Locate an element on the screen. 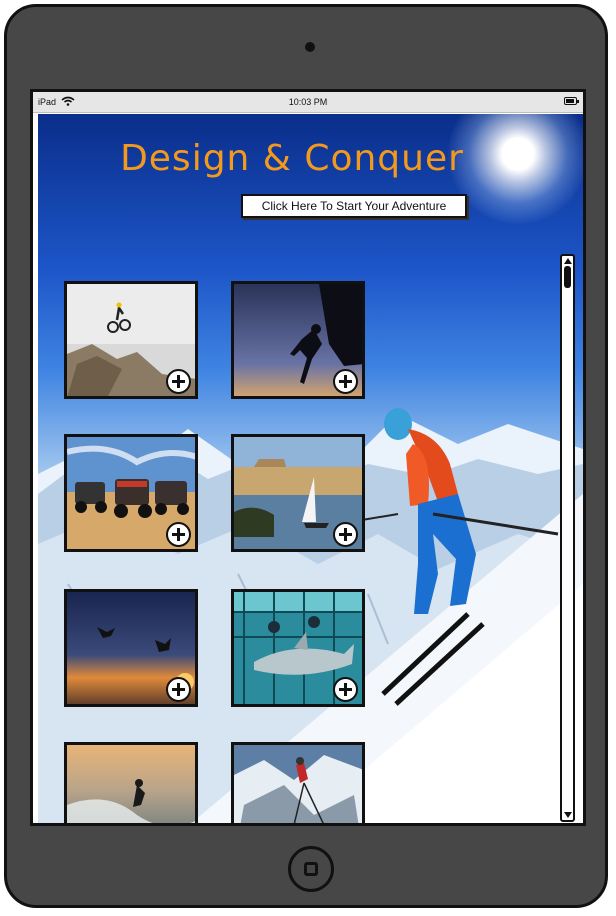  sailing-nile-tile is located at coordinates (298, 493).